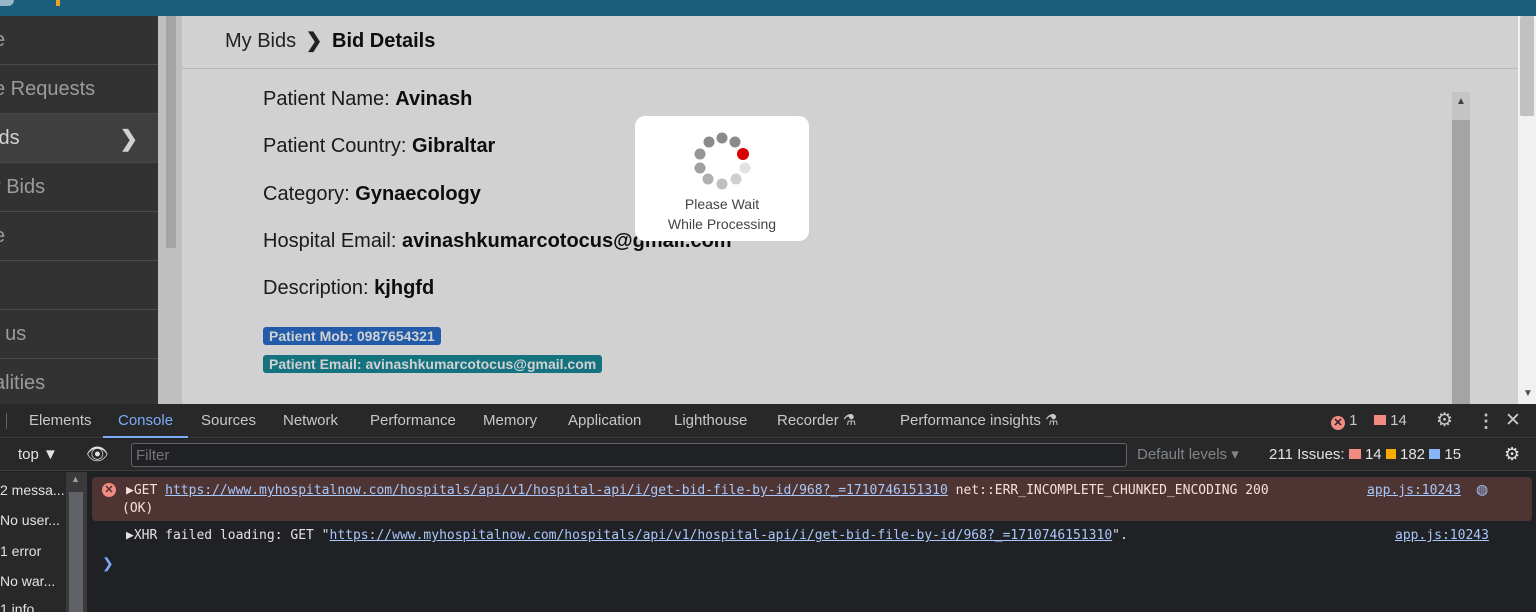  Describe the element at coordinates (75, 479) in the screenshot. I see `scroll-up-icon: ▲` at that location.